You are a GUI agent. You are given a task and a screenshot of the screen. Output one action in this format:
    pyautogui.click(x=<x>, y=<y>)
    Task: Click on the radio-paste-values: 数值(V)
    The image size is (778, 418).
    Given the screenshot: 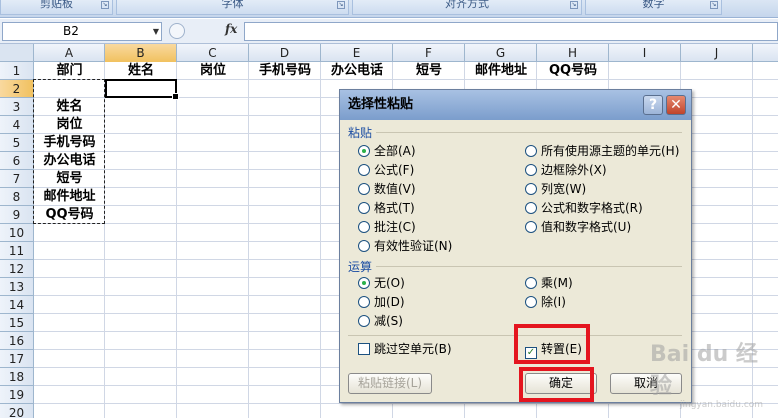 What is the action you would take?
    pyautogui.click(x=387, y=189)
    